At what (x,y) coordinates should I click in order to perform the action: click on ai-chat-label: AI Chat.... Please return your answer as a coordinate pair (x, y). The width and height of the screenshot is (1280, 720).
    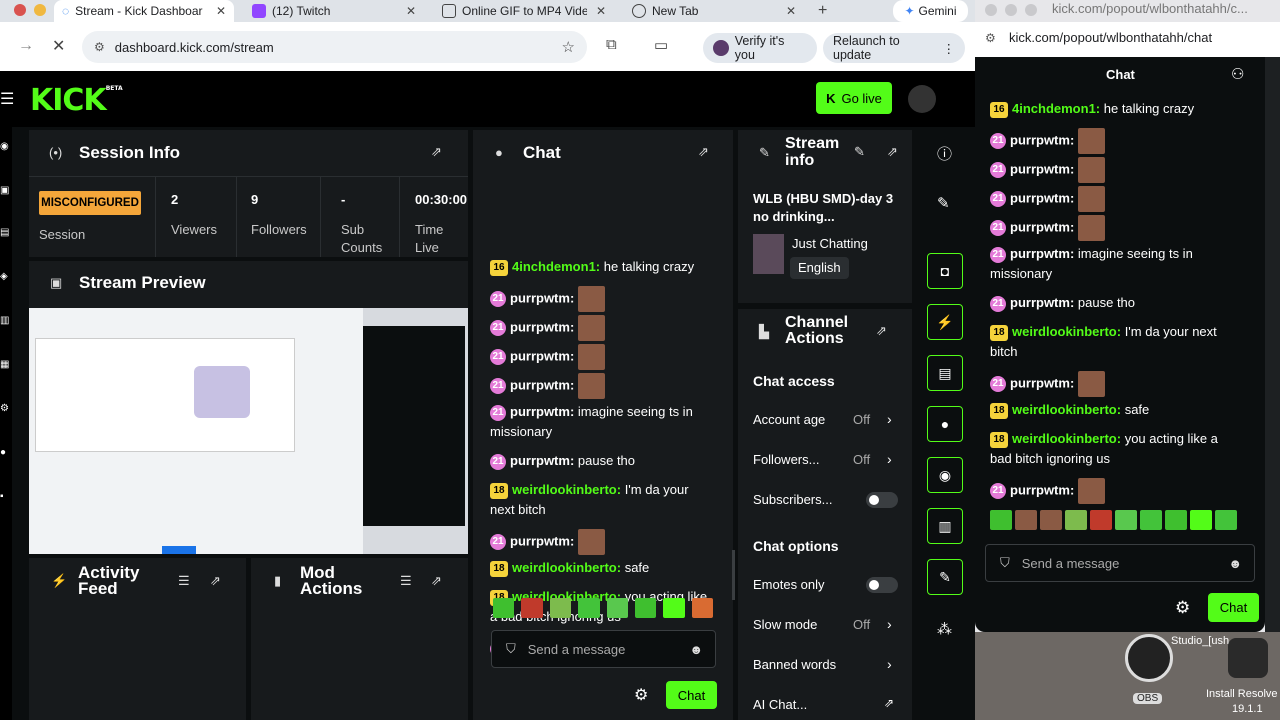
    Looking at the image, I should click on (780, 704).